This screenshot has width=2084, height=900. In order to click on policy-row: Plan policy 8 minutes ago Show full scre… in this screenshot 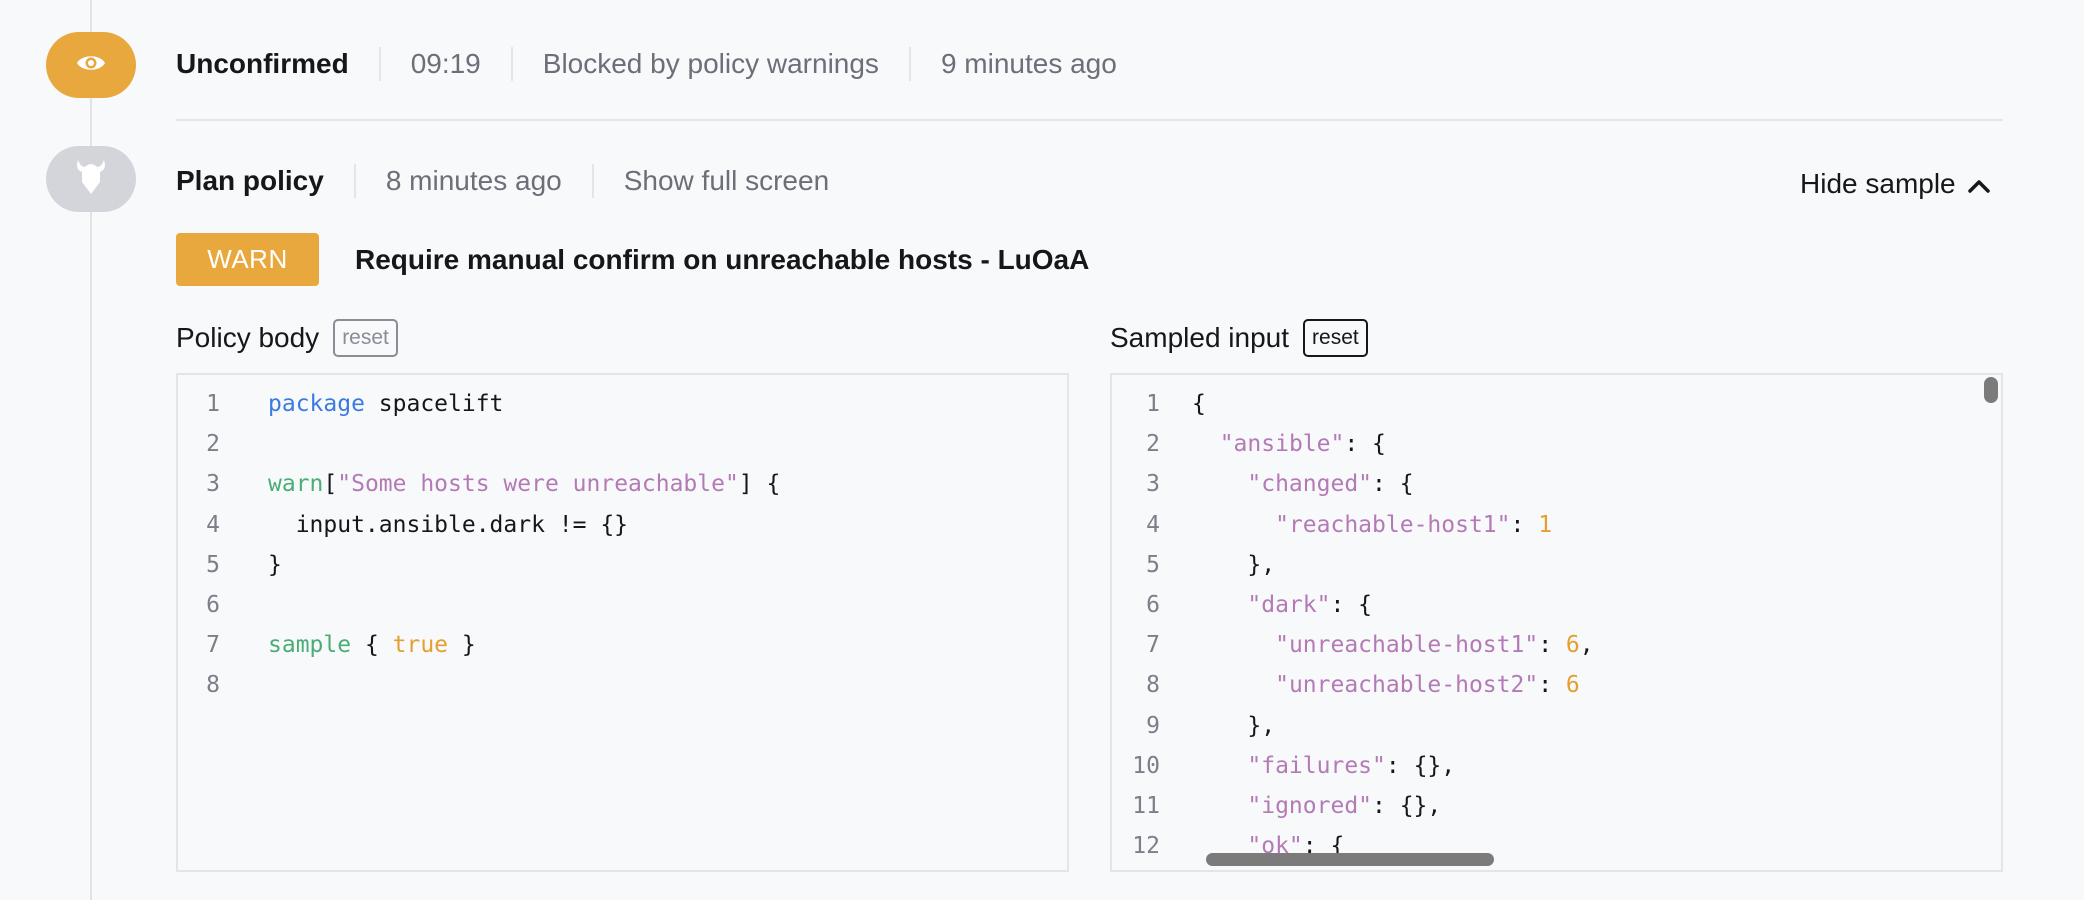, I will do `click(502, 181)`.